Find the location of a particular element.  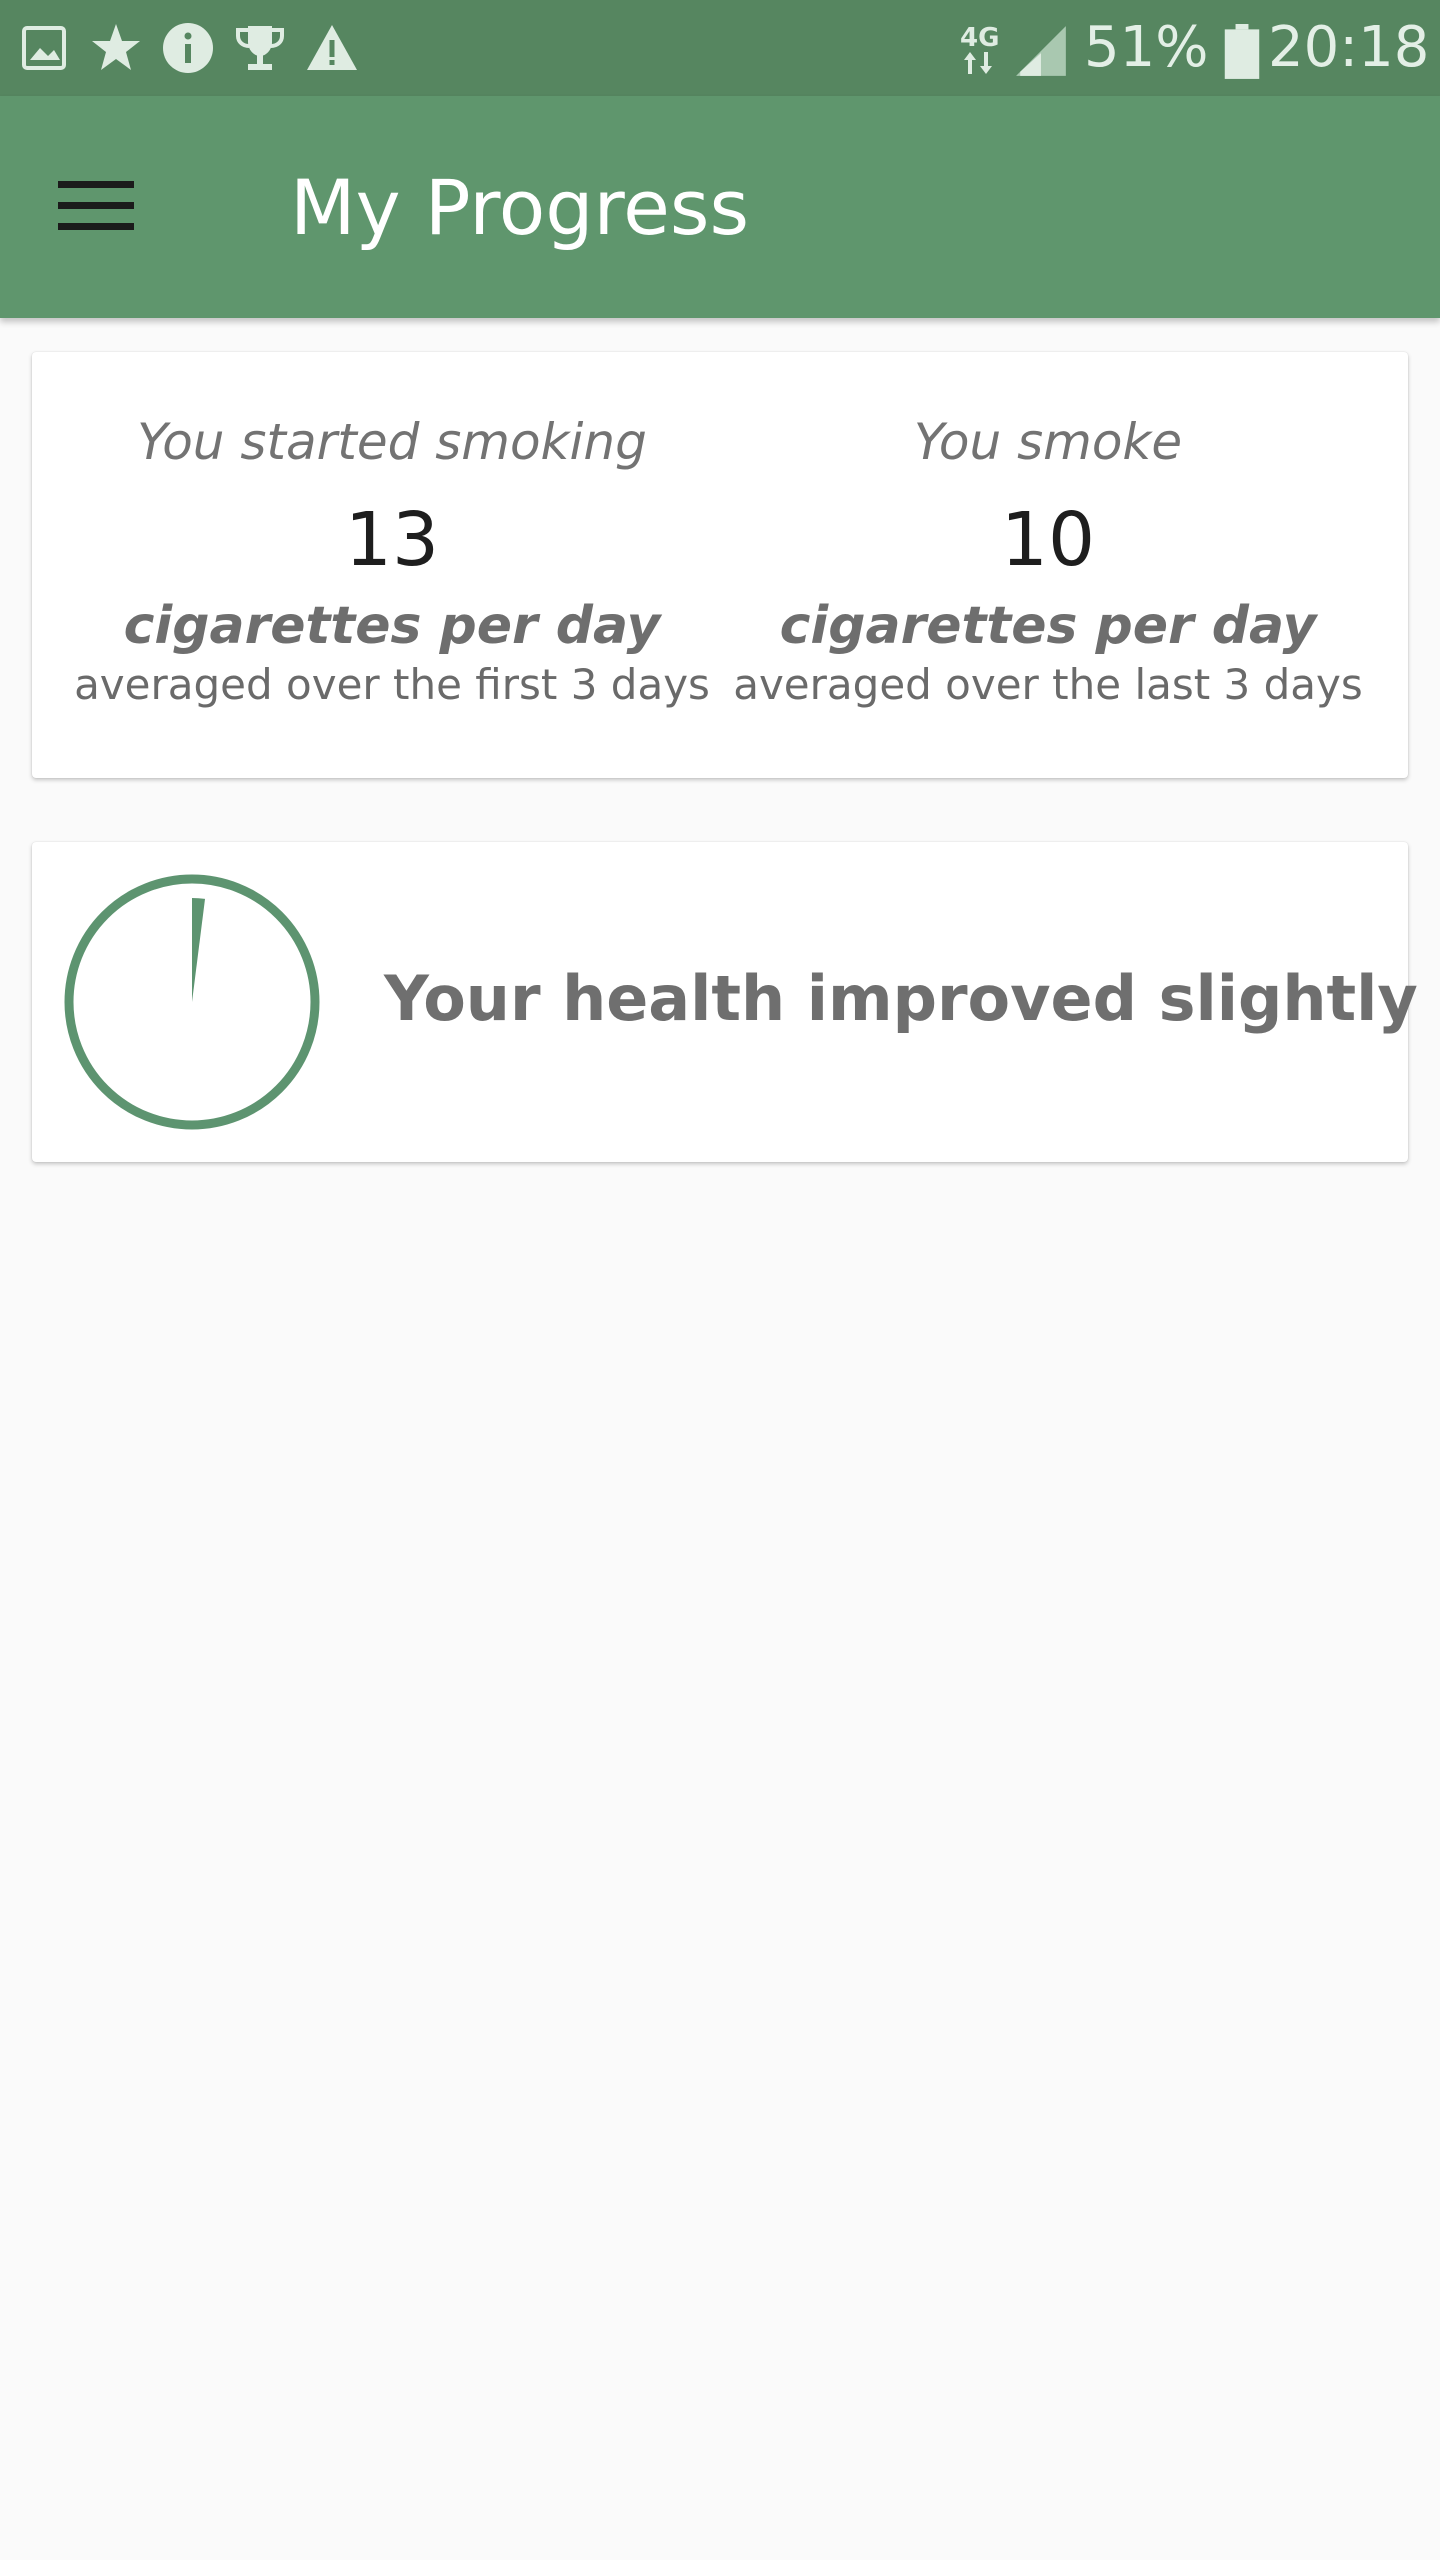

health-gauge-fill is located at coordinates (199, 950).